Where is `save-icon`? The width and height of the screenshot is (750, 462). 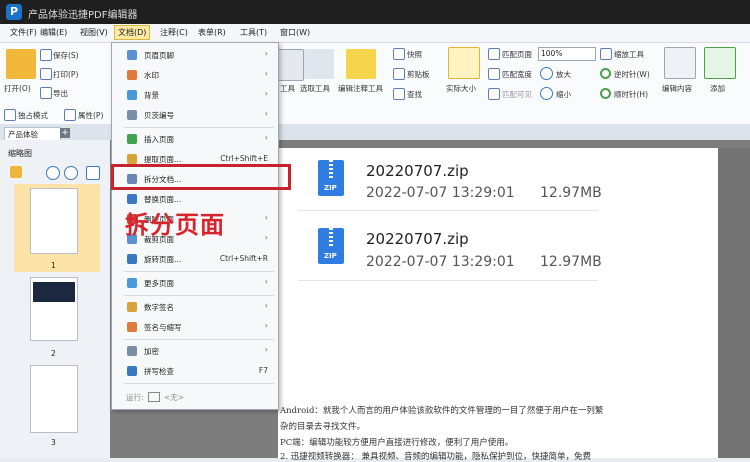 save-icon is located at coordinates (46, 55).